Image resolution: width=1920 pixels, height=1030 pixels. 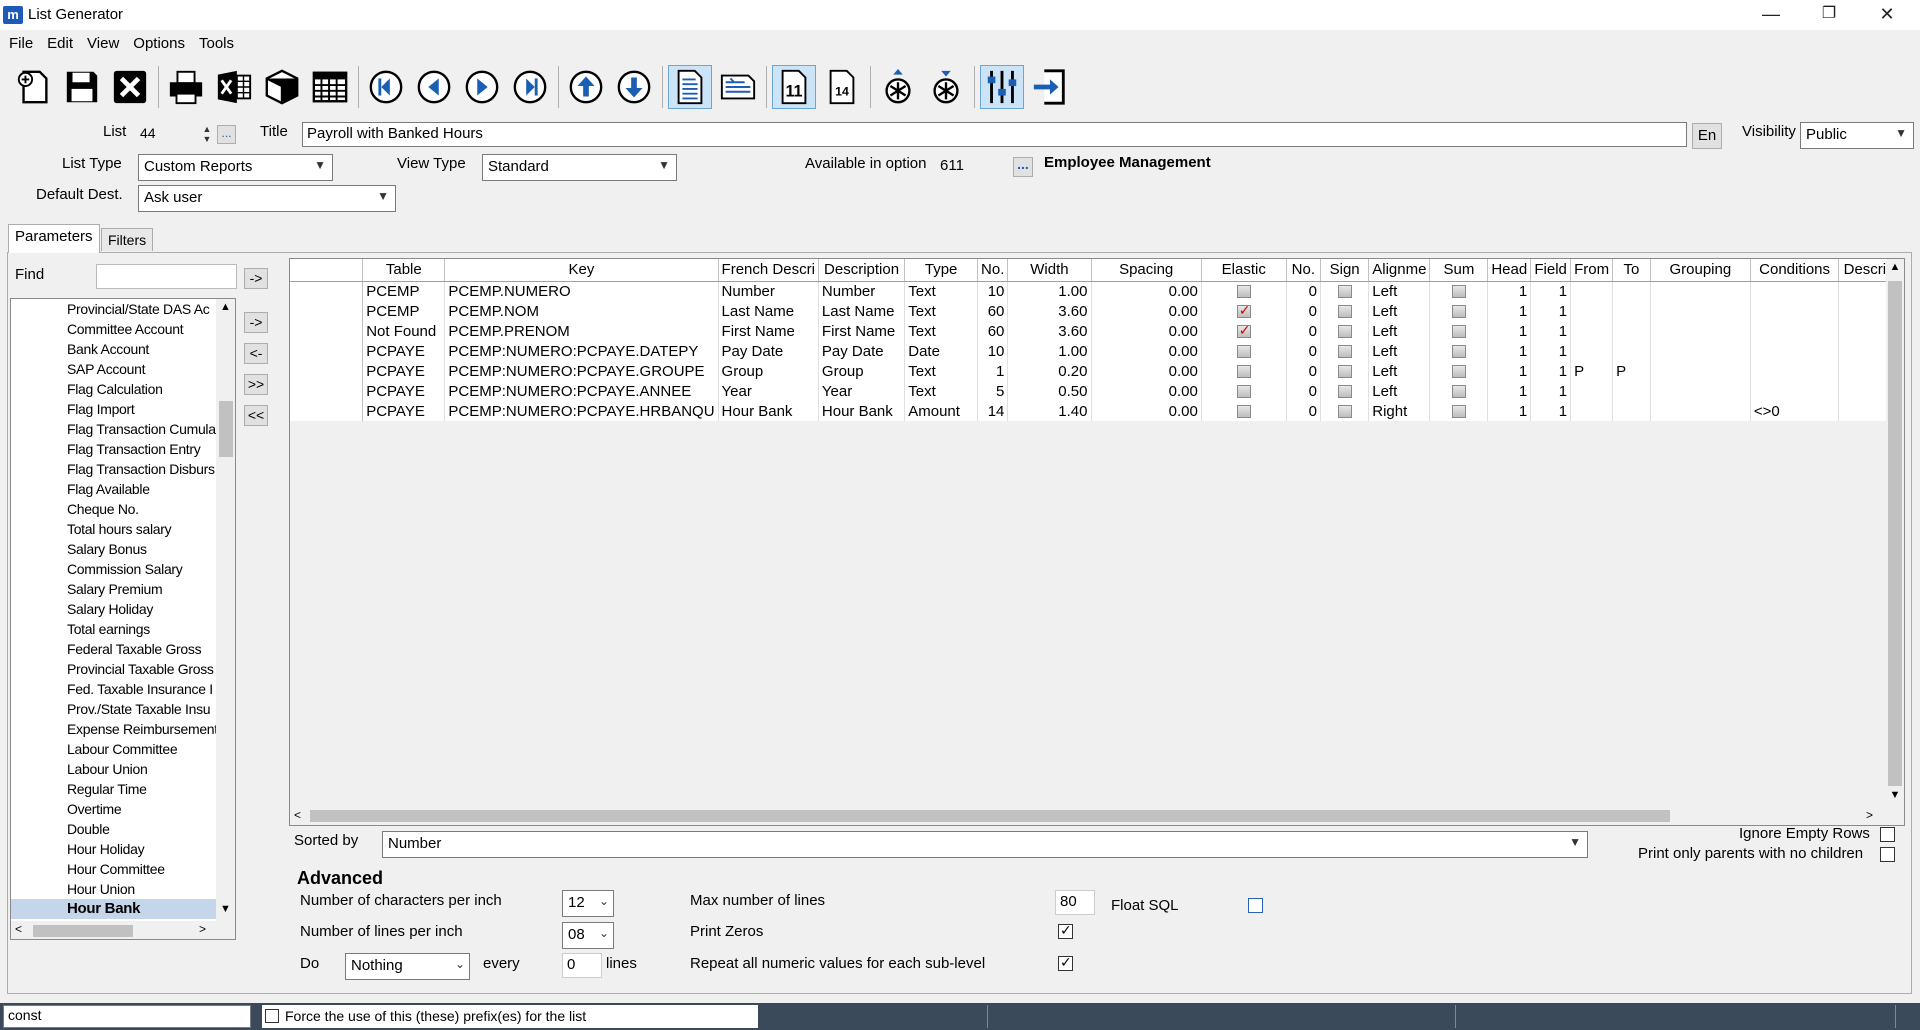 What do you see at coordinates (113, 629) in the screenshot?
I see `list-item: Total earnings` at bounding box center [113, 629].